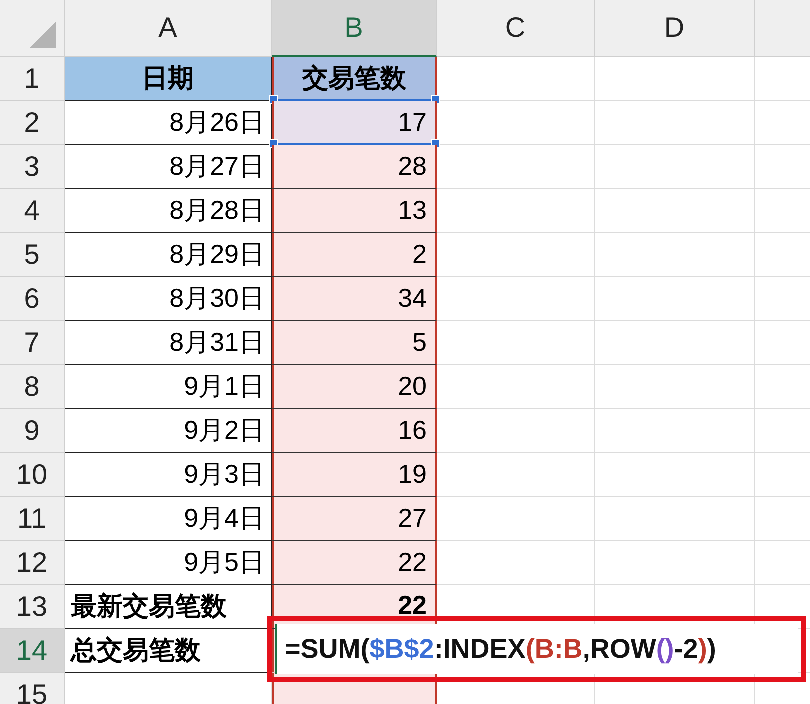 The width and height of the screenshot is (810, 704). What do you see at coordinates (32, 563) in the screenshot?
I see `row-header: 12` at bounding box center [32, 563].